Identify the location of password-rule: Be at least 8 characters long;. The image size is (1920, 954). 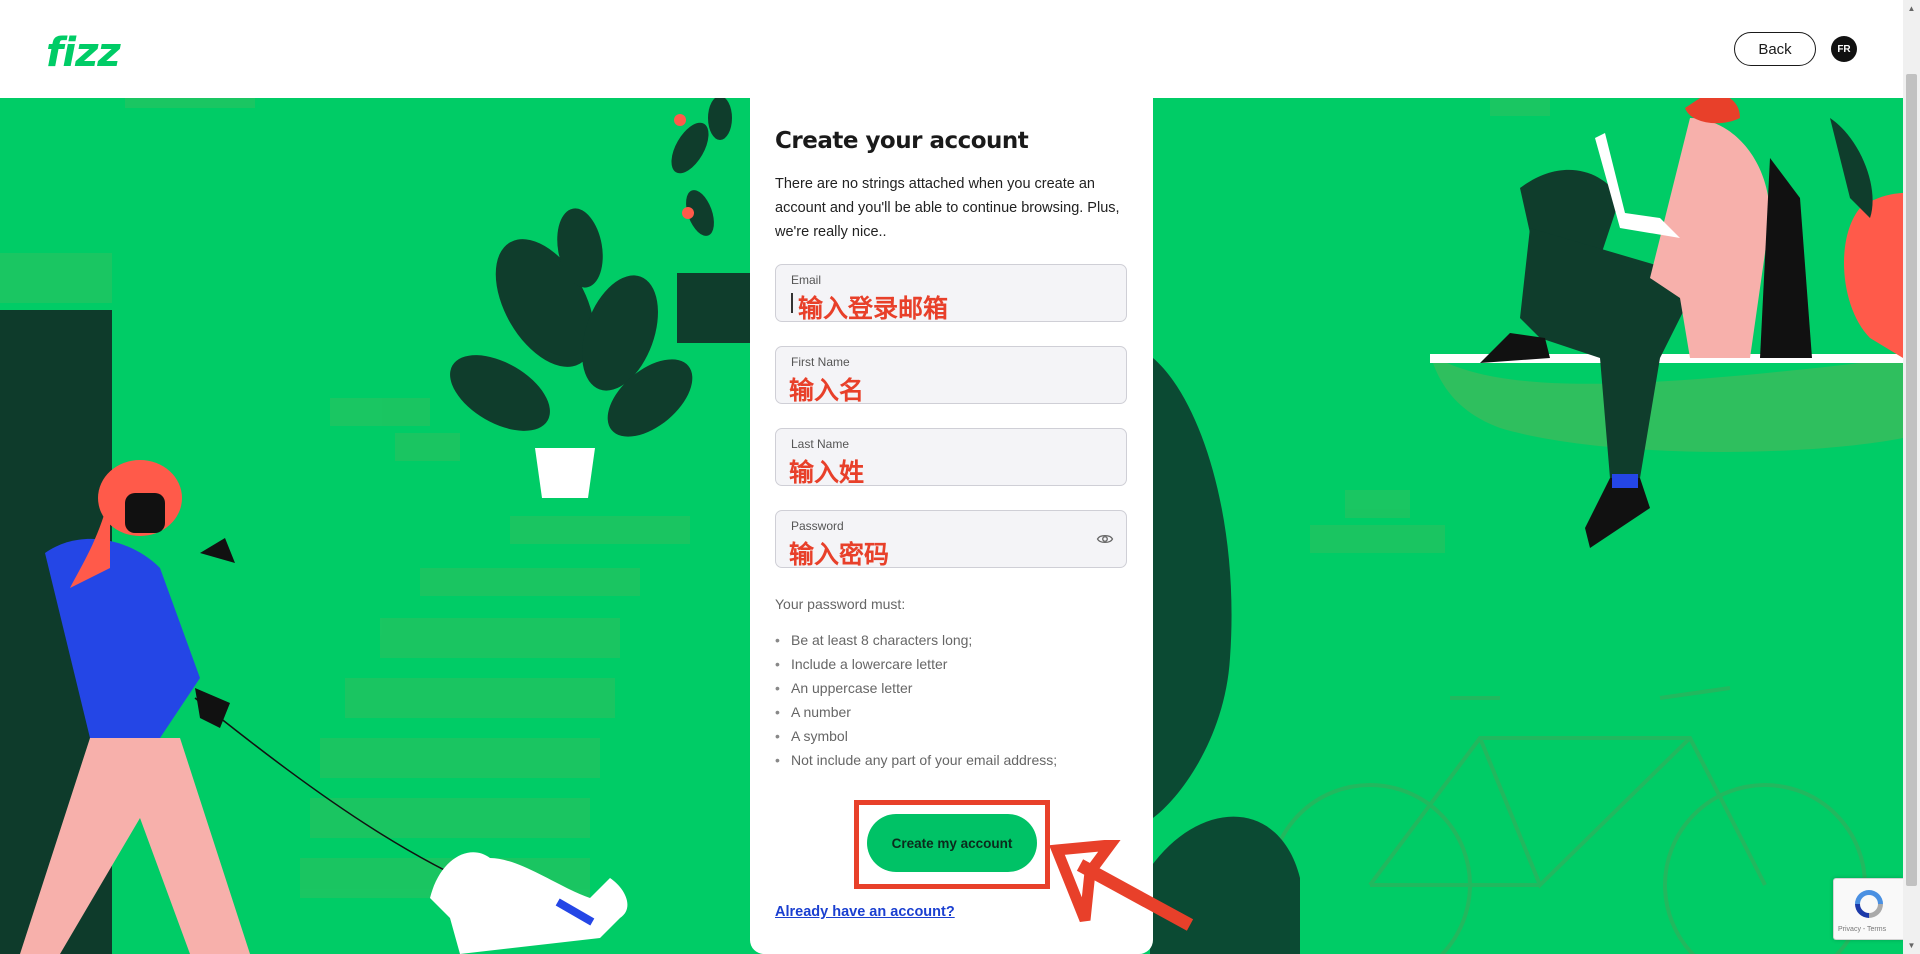
(916, 640).